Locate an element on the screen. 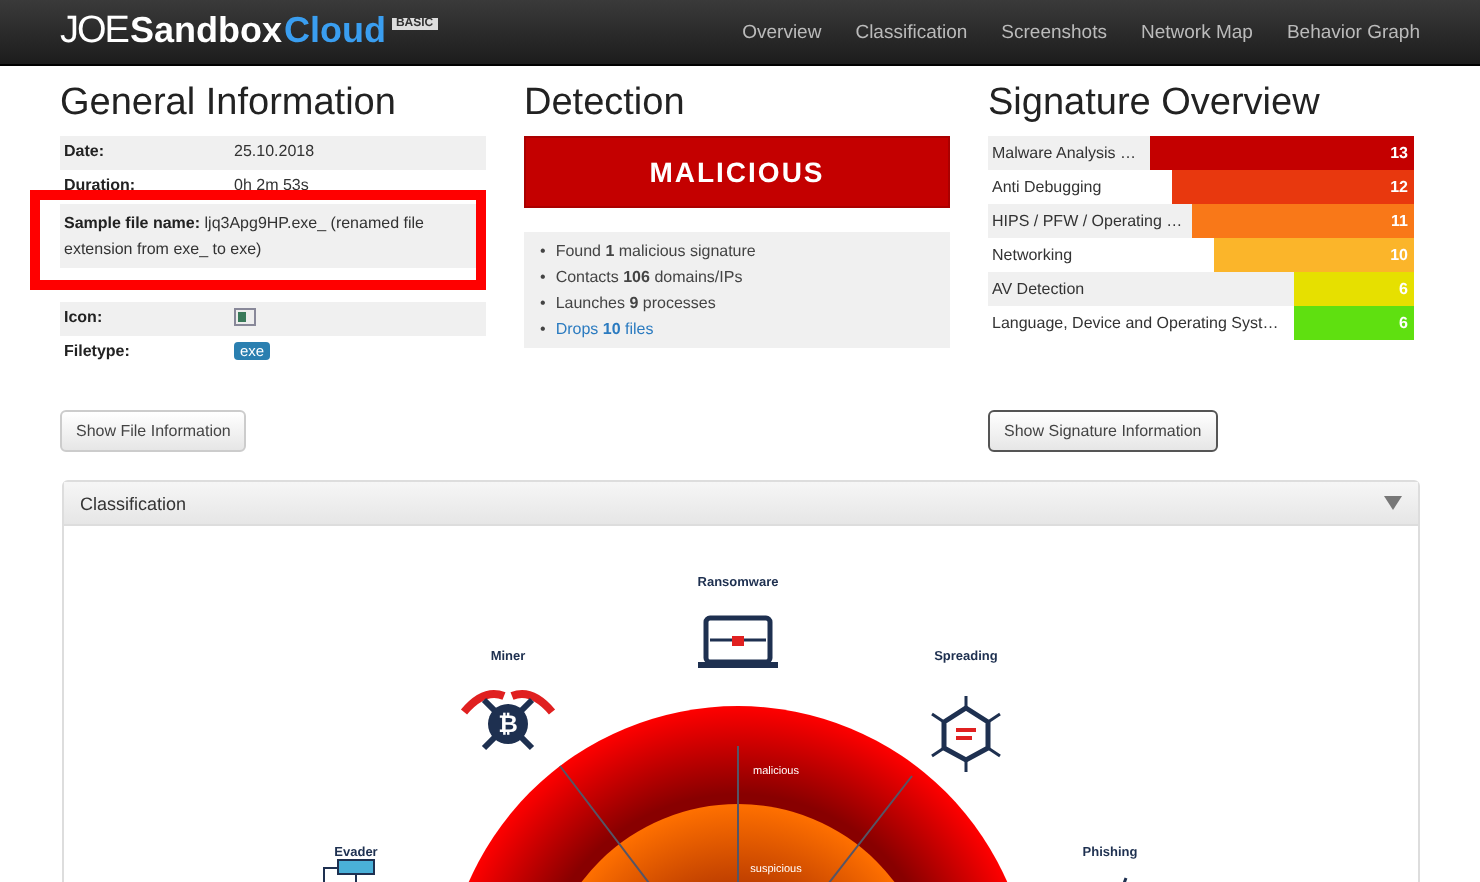 The image size is (1480, 882). section-title: General Information is located at coordinates (229, 104).